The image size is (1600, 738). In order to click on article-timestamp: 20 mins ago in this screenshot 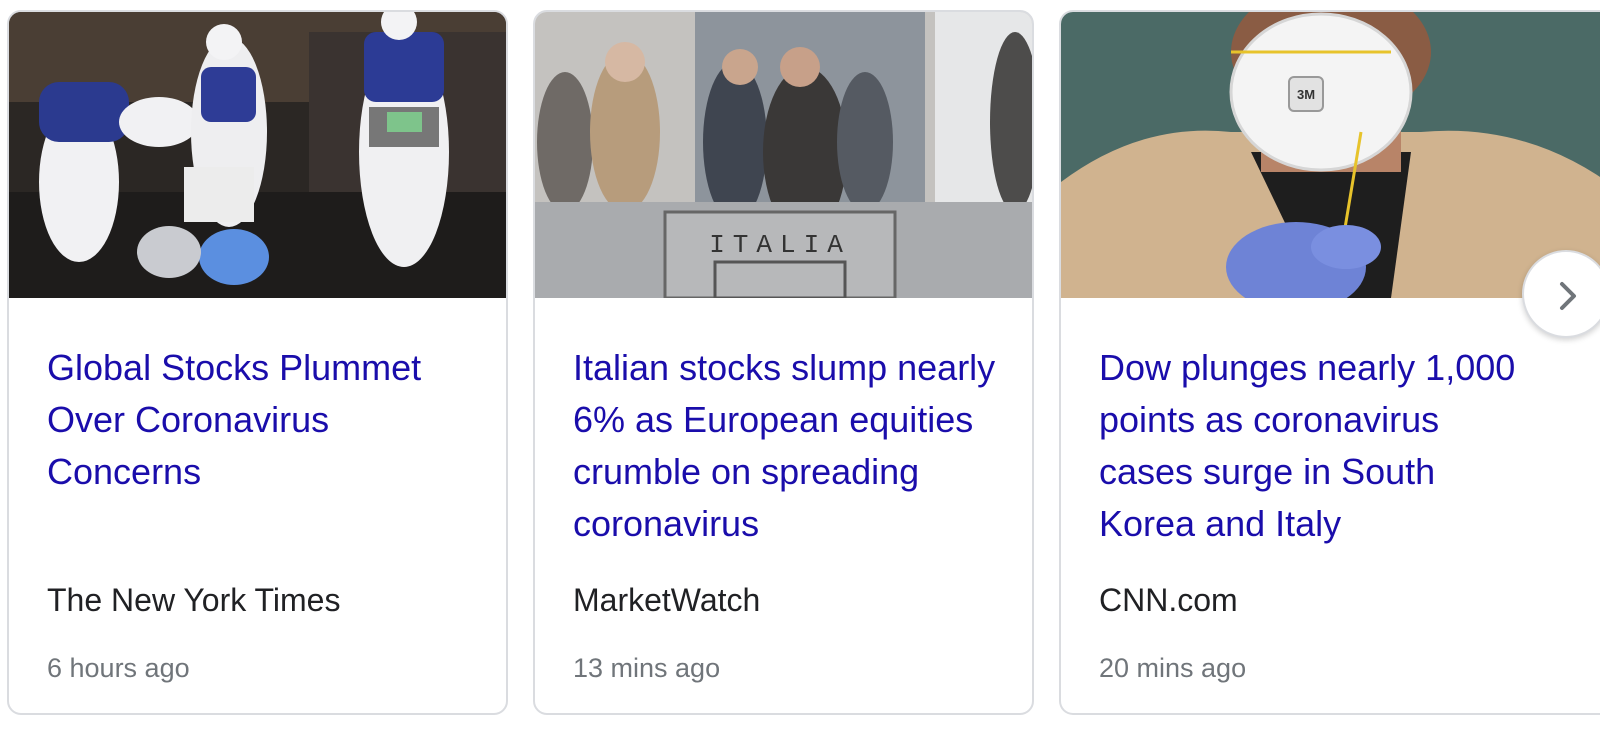, I will do `click(1173, 668)`.